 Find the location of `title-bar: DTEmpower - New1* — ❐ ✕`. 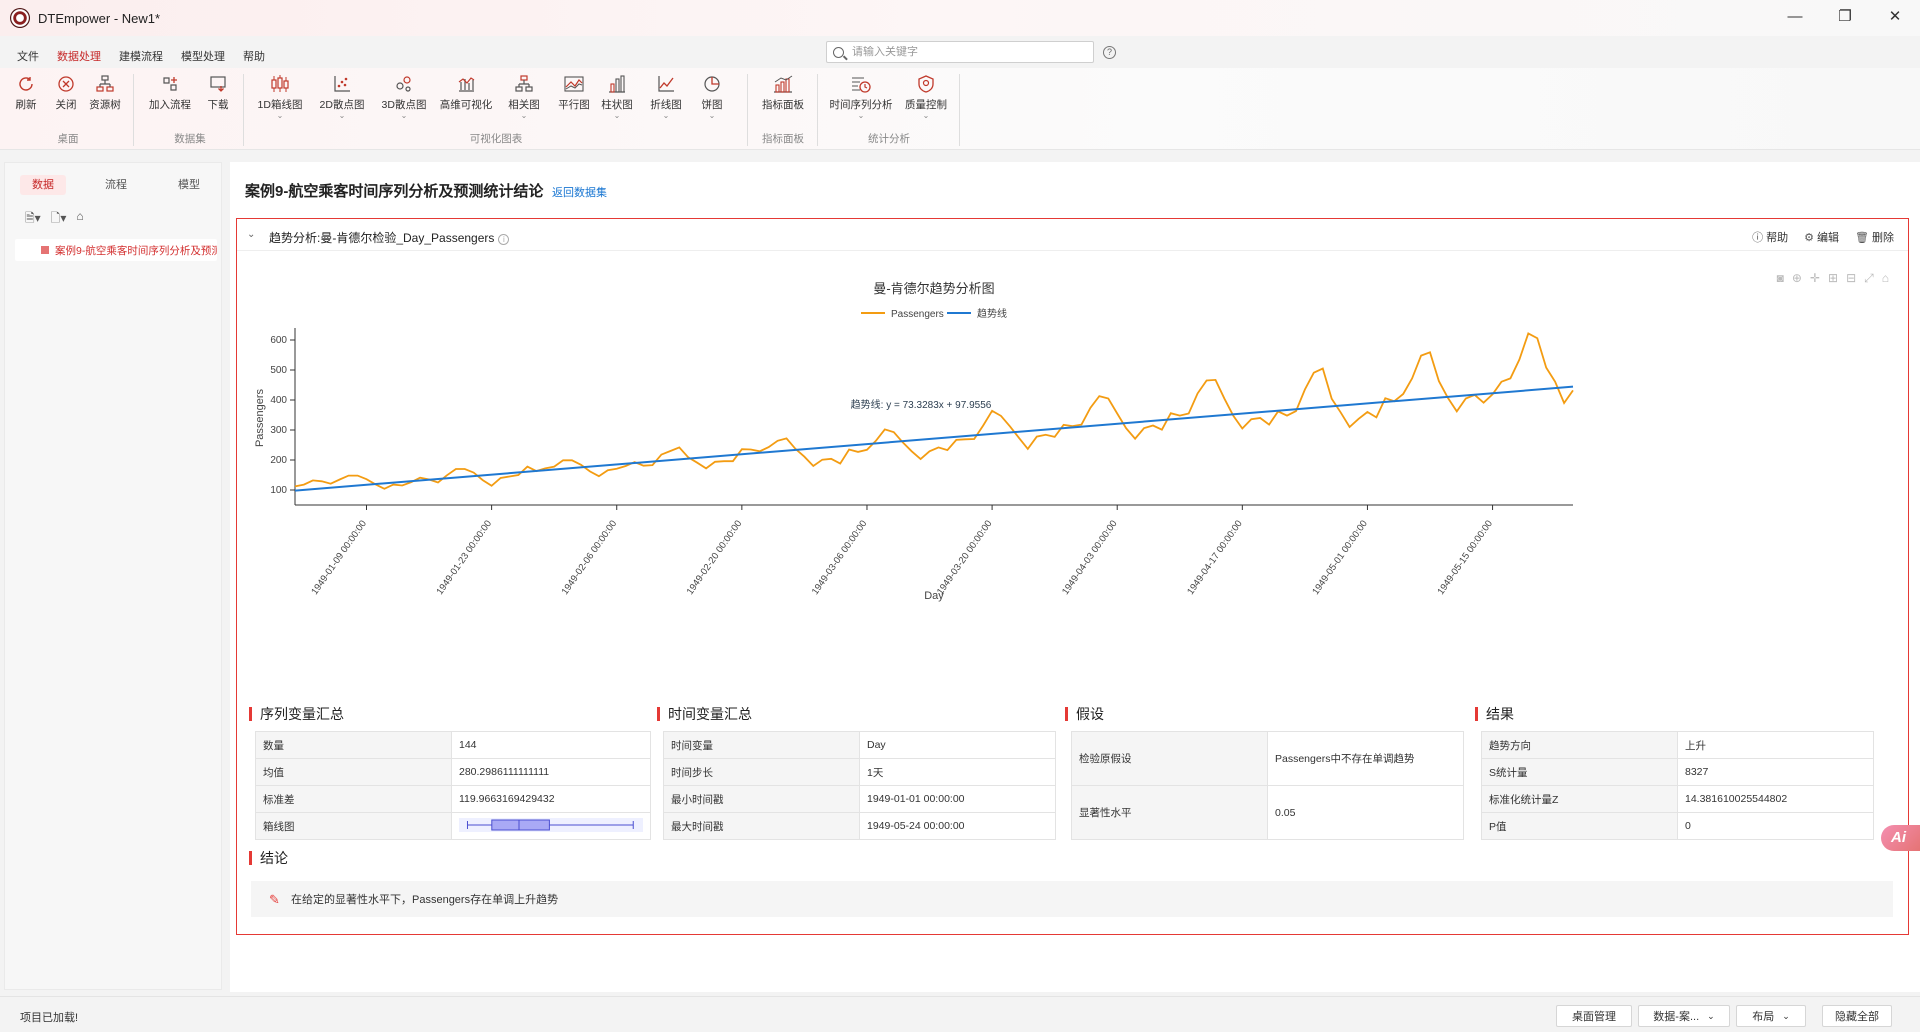

title-bar: DTEmpower - New1* — ❐ ✕ is located at coordinates (960, 18).